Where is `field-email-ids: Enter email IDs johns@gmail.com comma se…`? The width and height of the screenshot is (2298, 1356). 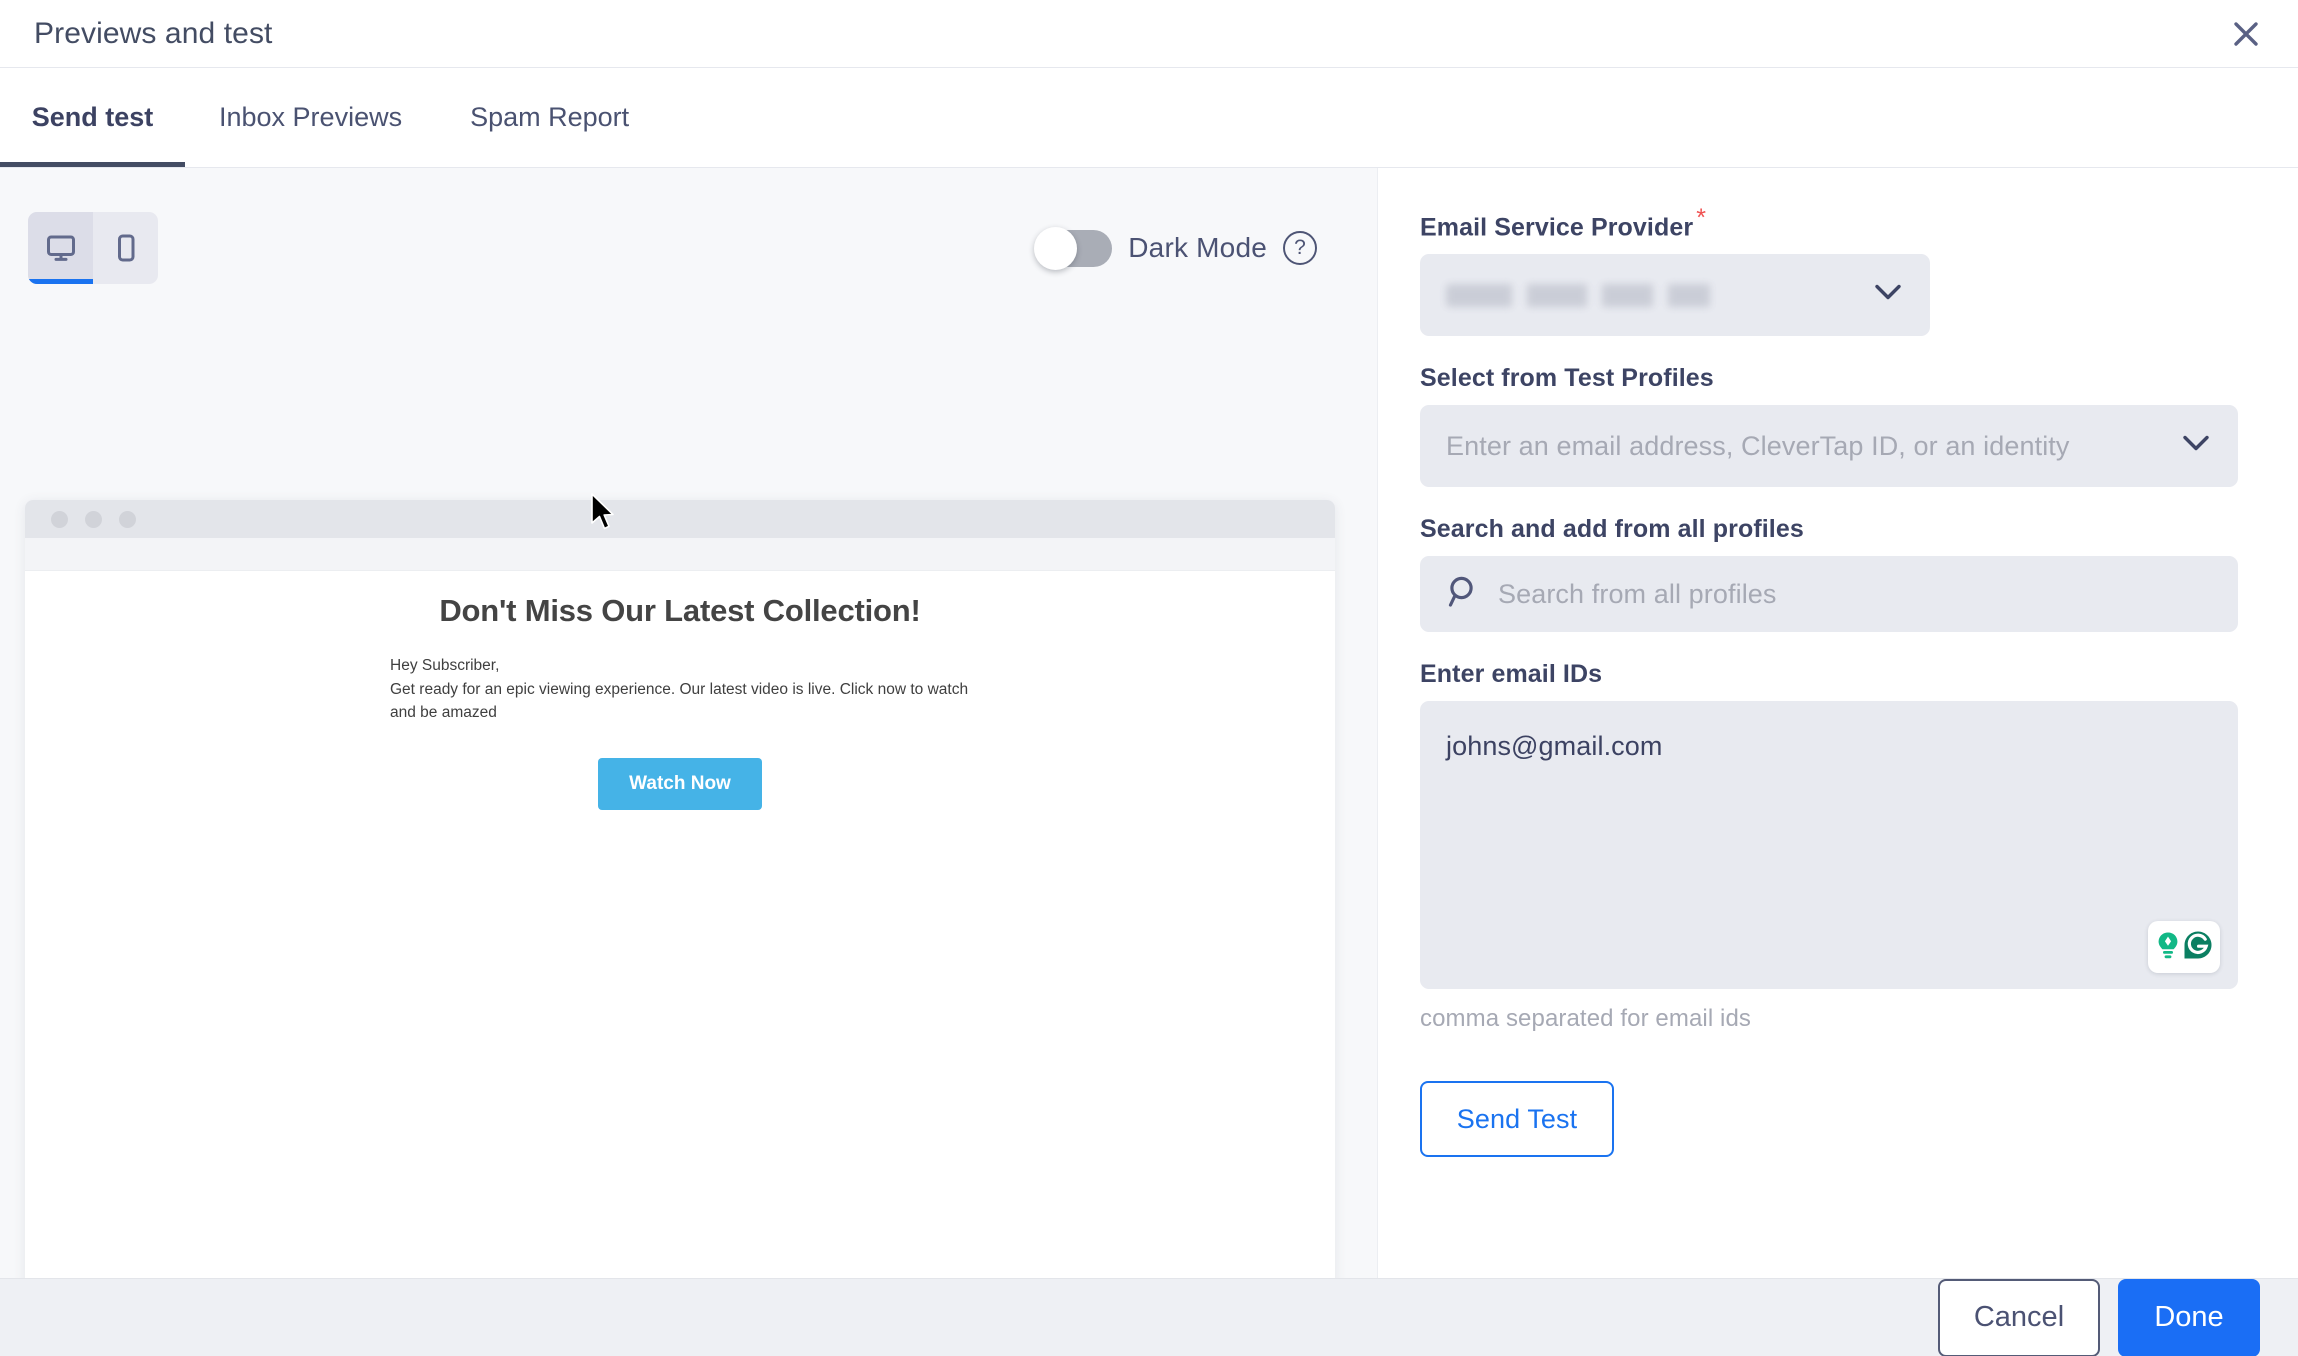
field-email-ids: Enter email IDs johns@gmail.com comma se… is located at coordinates (1829, 846).